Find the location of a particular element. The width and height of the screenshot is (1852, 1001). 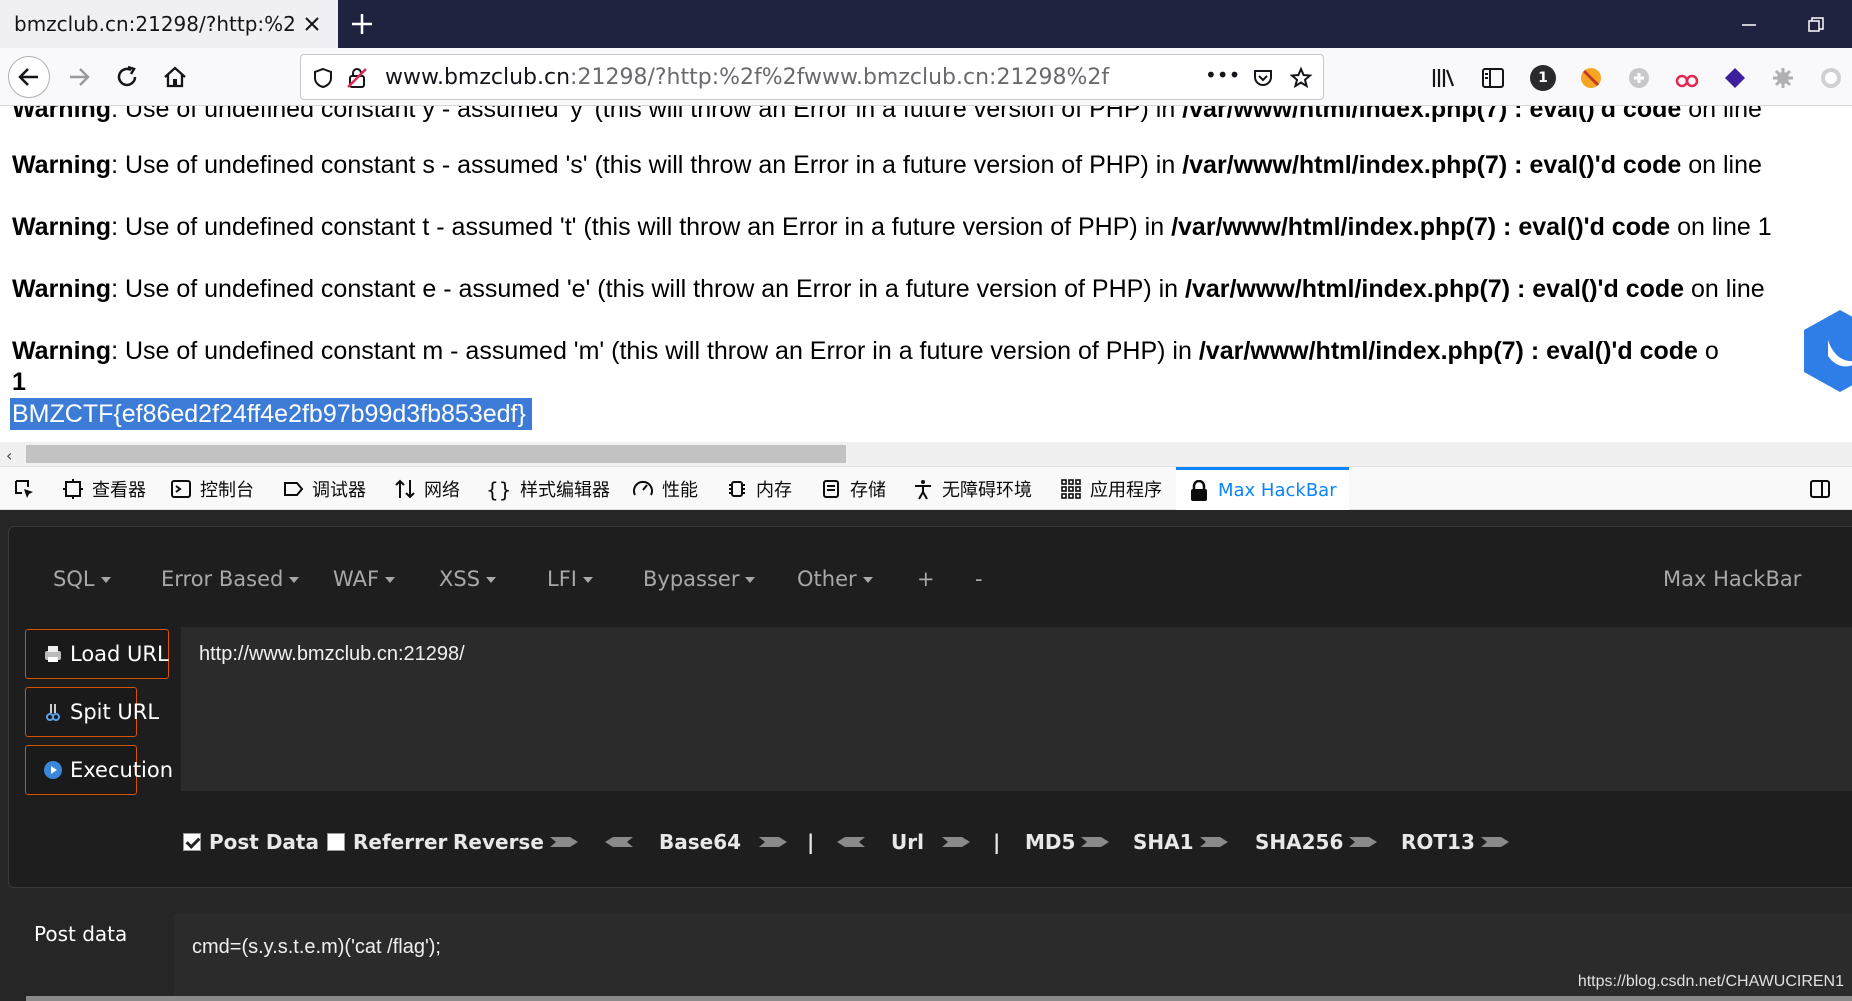

post-data-value: cmd=(s.y.s.t.e.m)('cat /flag'); is located at coordinates (316, 947).